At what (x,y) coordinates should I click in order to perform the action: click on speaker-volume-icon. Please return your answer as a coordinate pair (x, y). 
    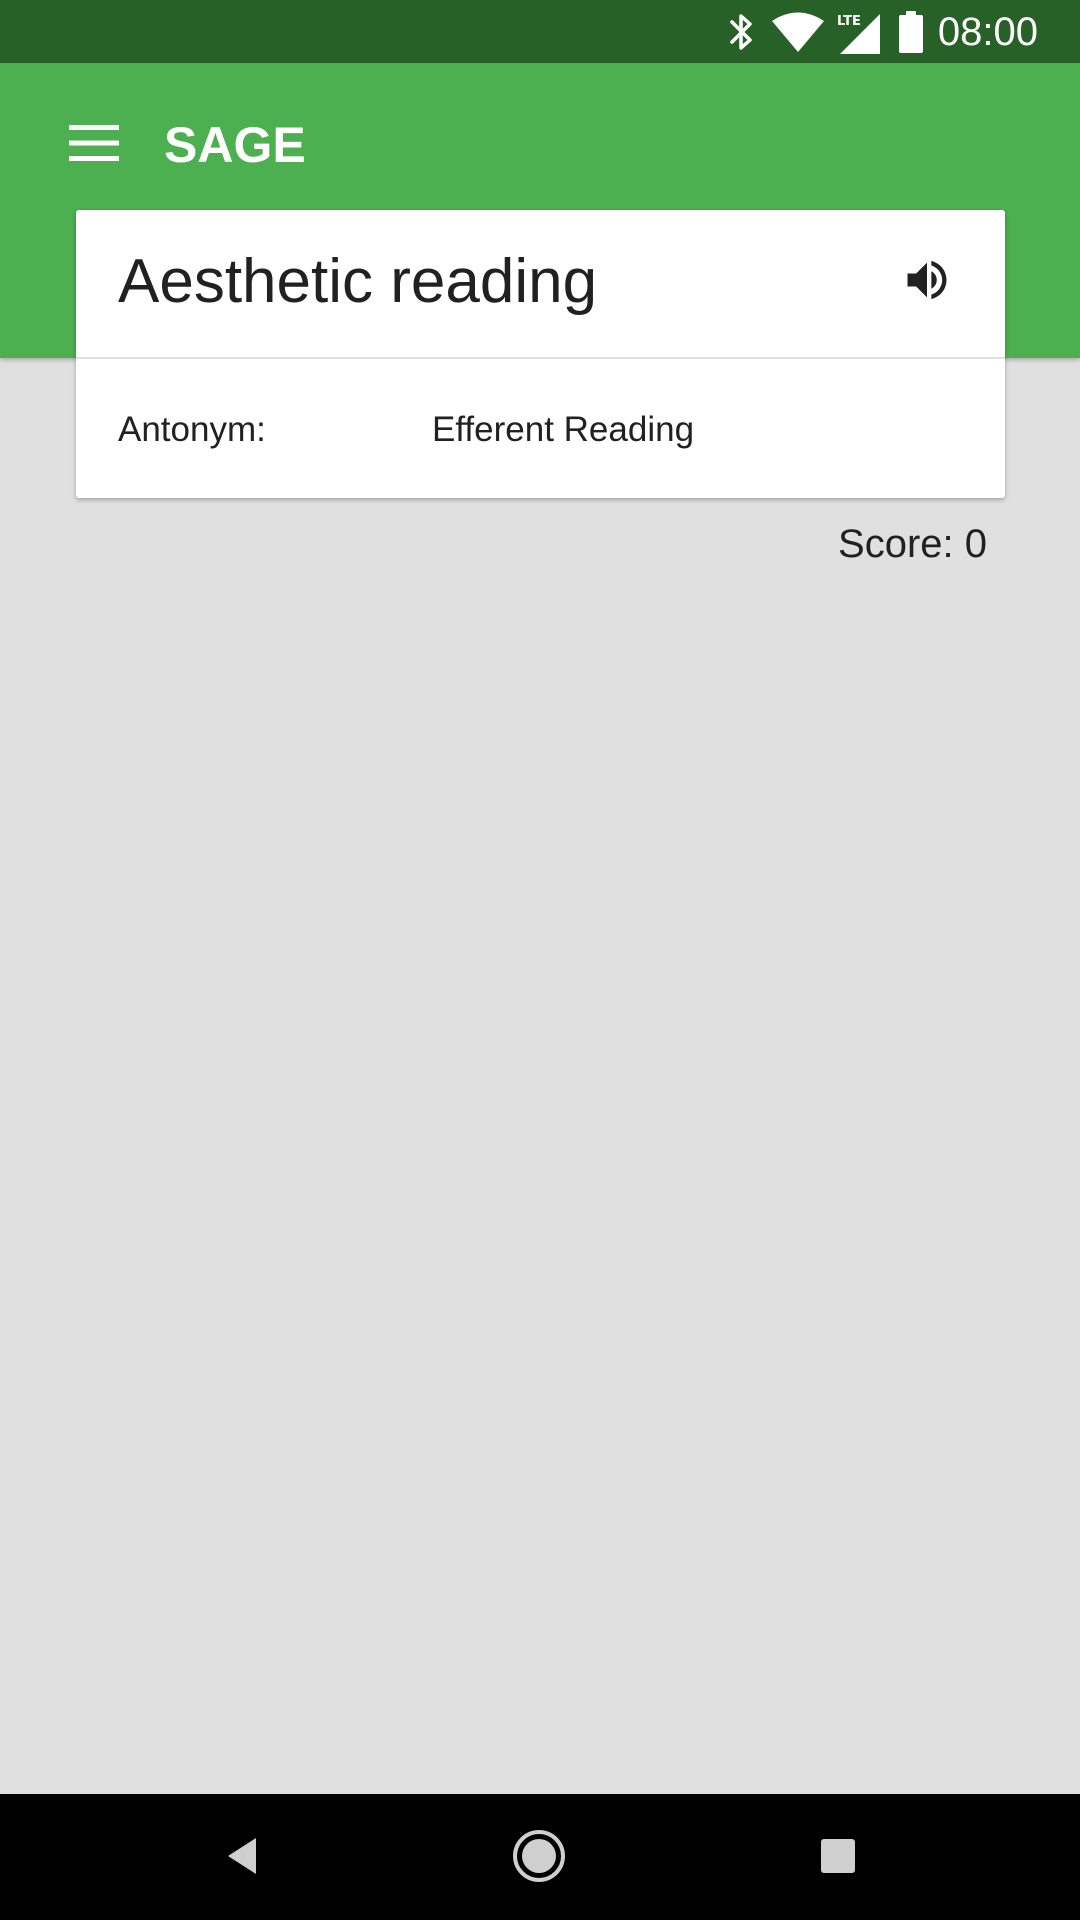
    Looking at the image, I should click on (927, 282).